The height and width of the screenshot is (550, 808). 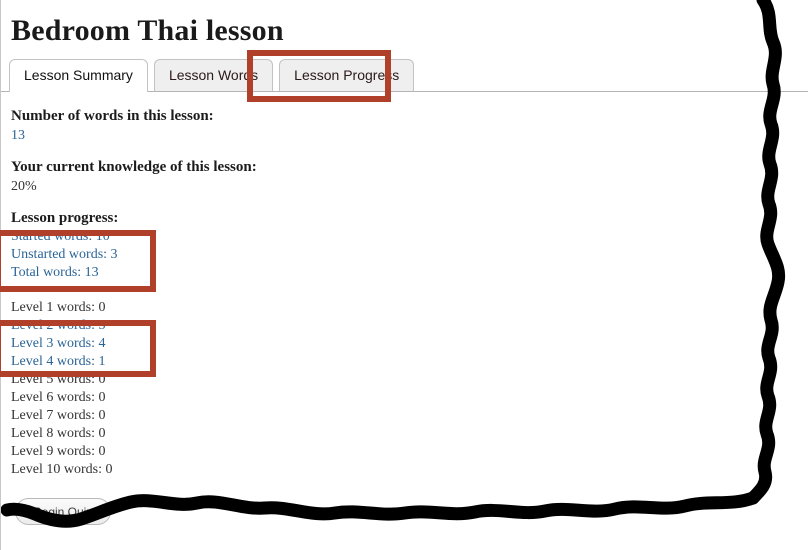 I want to click on knowledge-label: Your current knowledge of this lesson:, so click(x=134, y=167).